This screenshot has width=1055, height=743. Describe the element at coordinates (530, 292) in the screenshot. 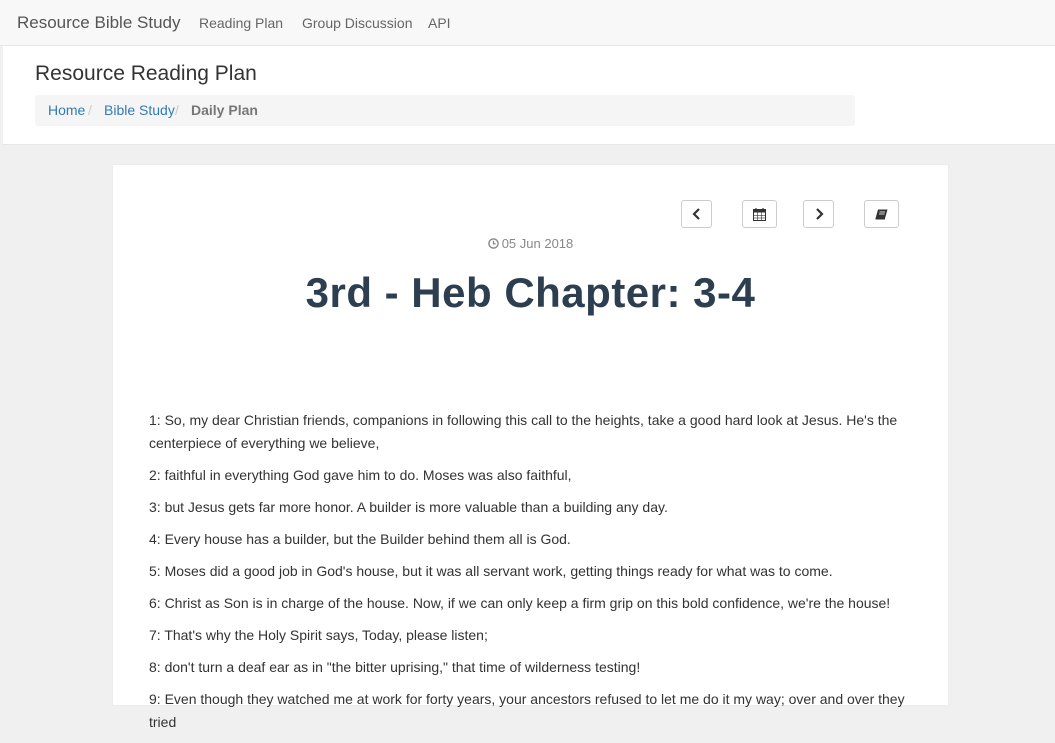

I see `chapter-title: 3rd - Heb Chapter: 3-4` at that location.